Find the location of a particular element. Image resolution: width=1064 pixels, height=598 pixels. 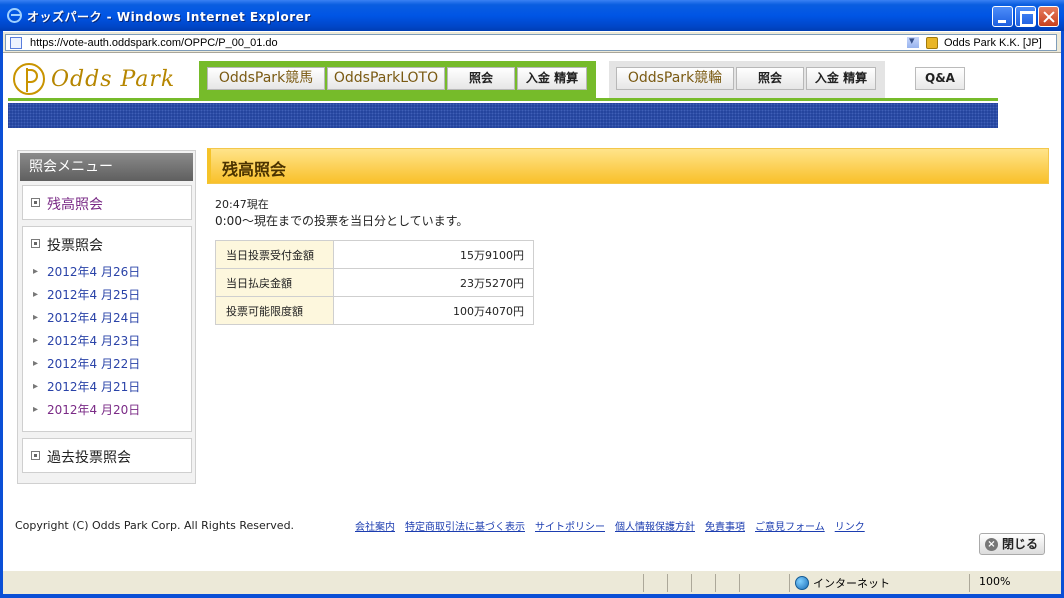

nav-oddspark-keiba: OddsPark競馬 is located at coordinates (266, 78).